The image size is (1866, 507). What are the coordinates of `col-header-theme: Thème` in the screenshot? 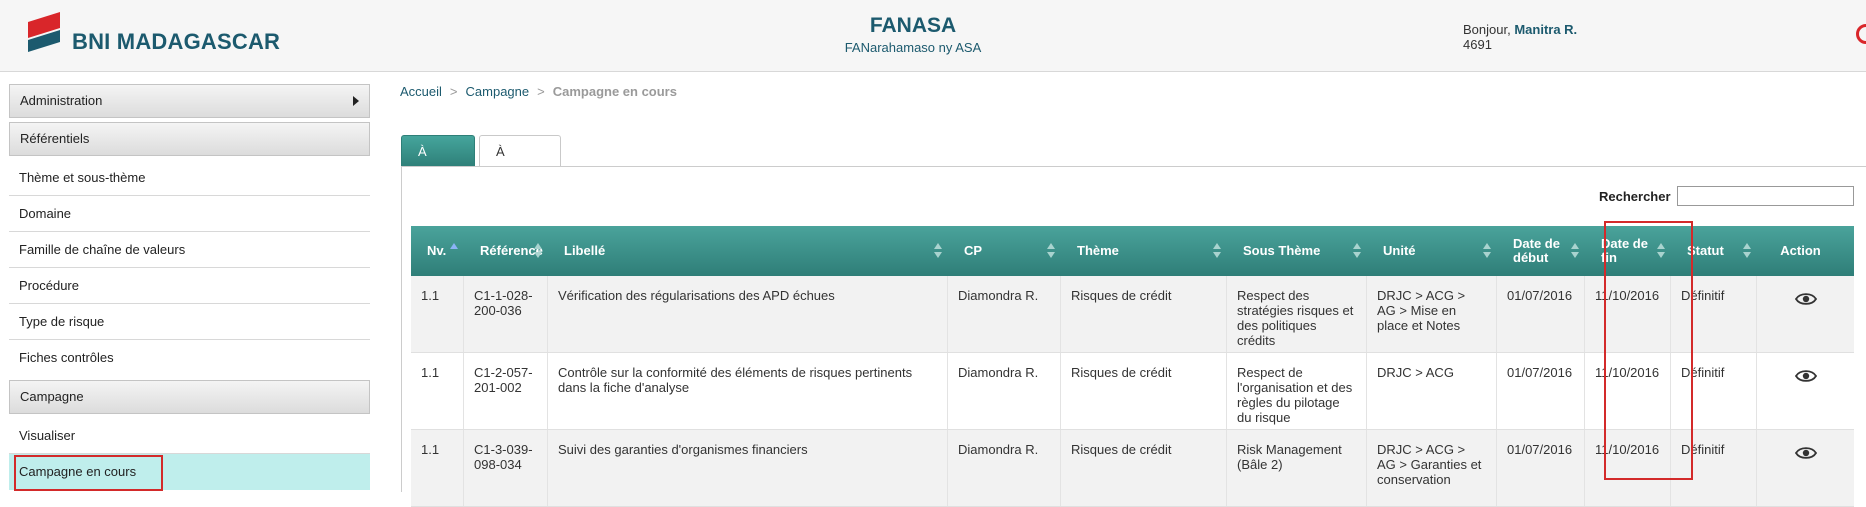 It's located at (1144, 251).